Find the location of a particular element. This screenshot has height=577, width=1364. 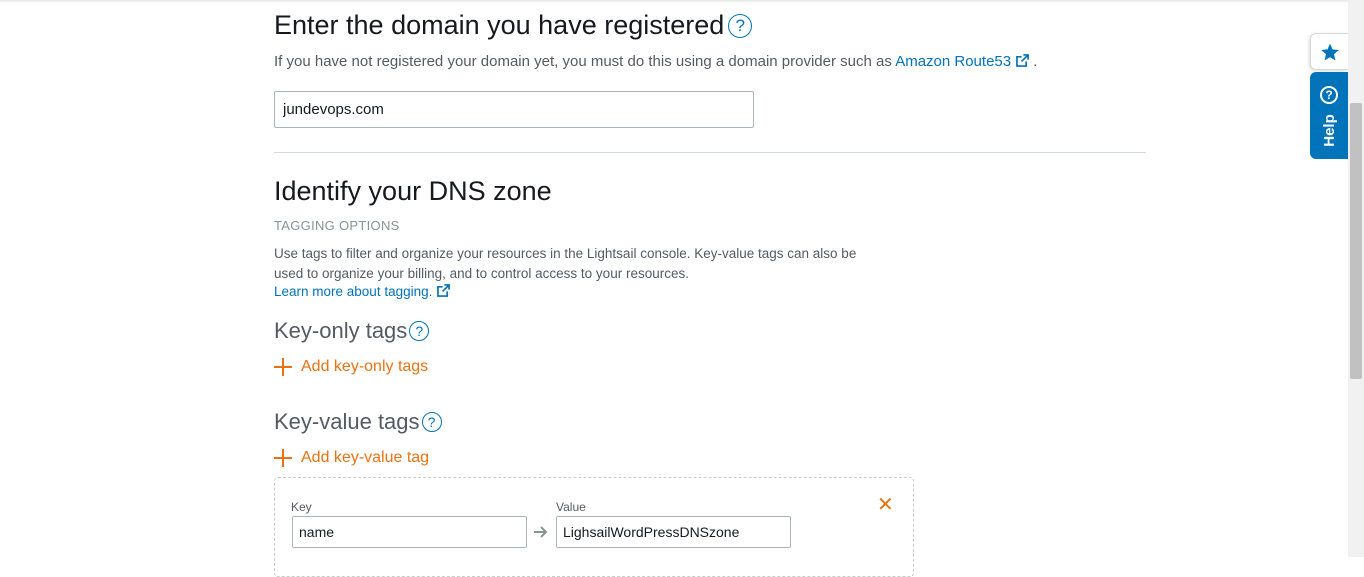

tagging-link-row: Learn more about tagging. is located at coordinates (362, 291).